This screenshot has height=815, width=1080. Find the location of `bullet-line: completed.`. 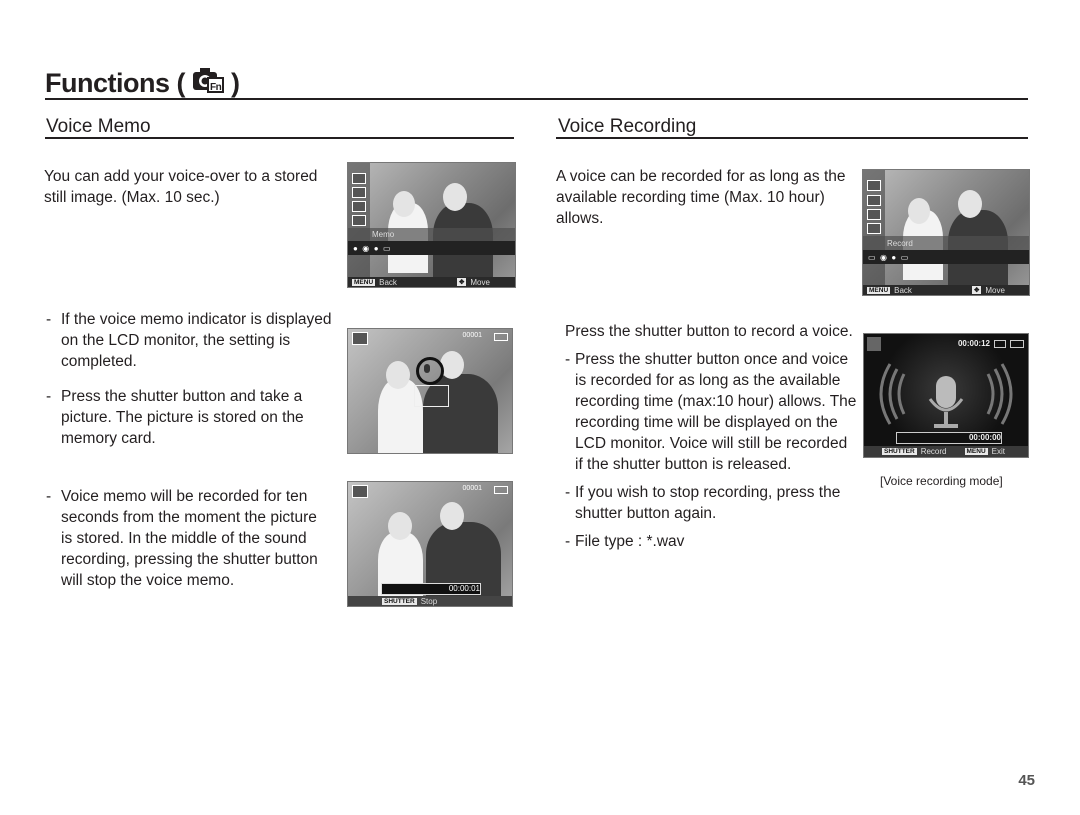

bullet-line: completed. is located at coordinates (99, 361).